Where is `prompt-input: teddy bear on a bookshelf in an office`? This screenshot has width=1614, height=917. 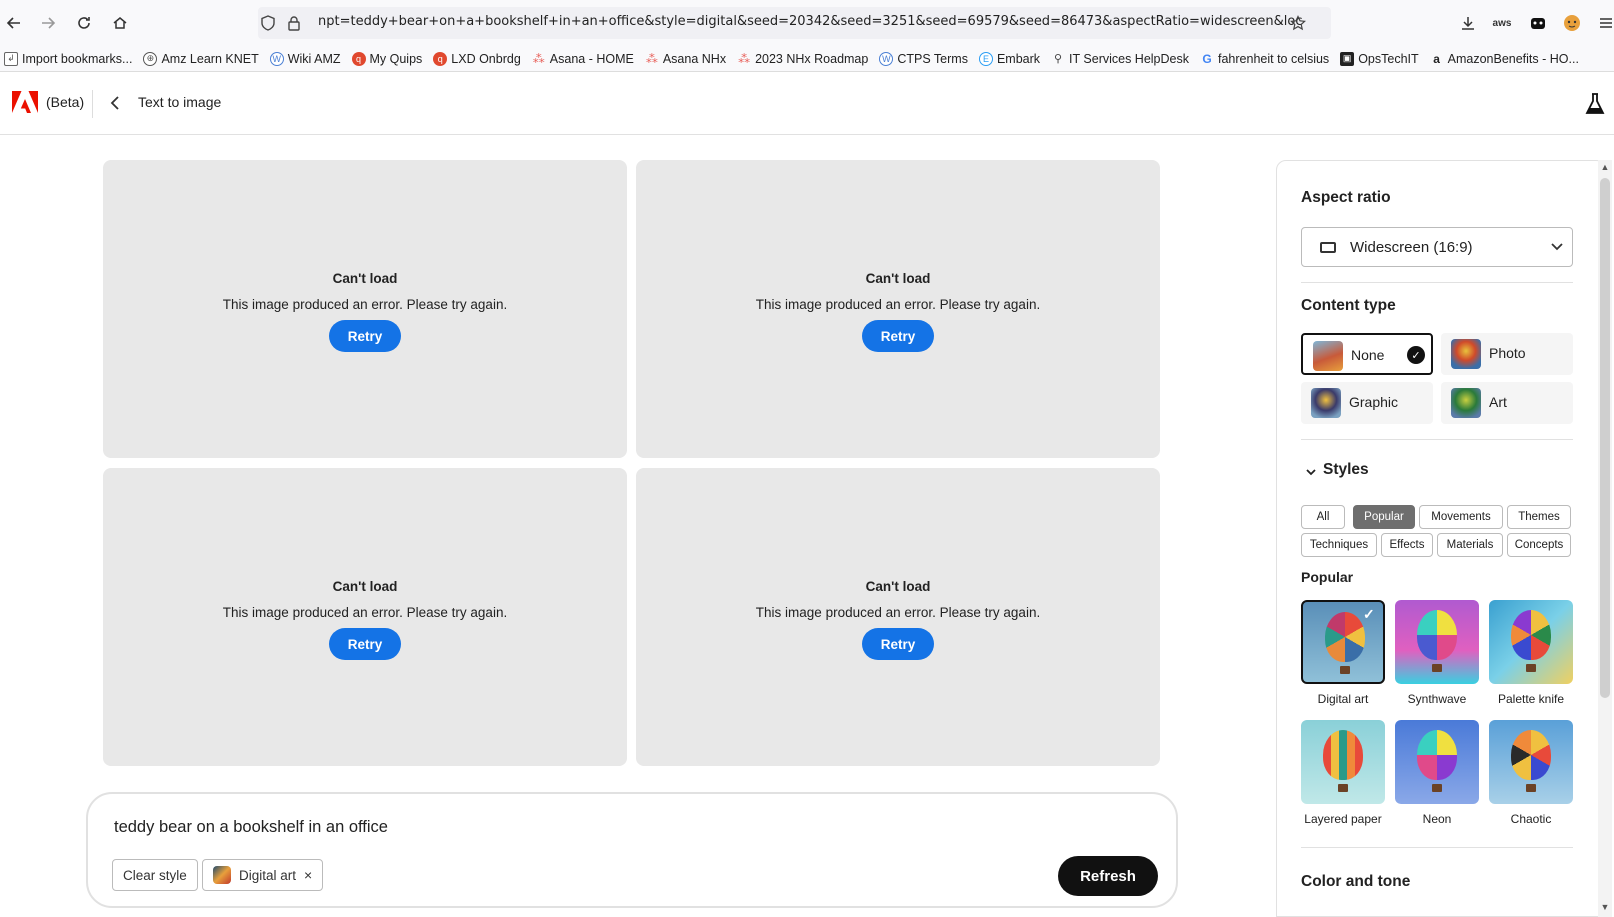
prompt-input: teddy bear on a bookshelf in an office is located at coordinates (251, 827).